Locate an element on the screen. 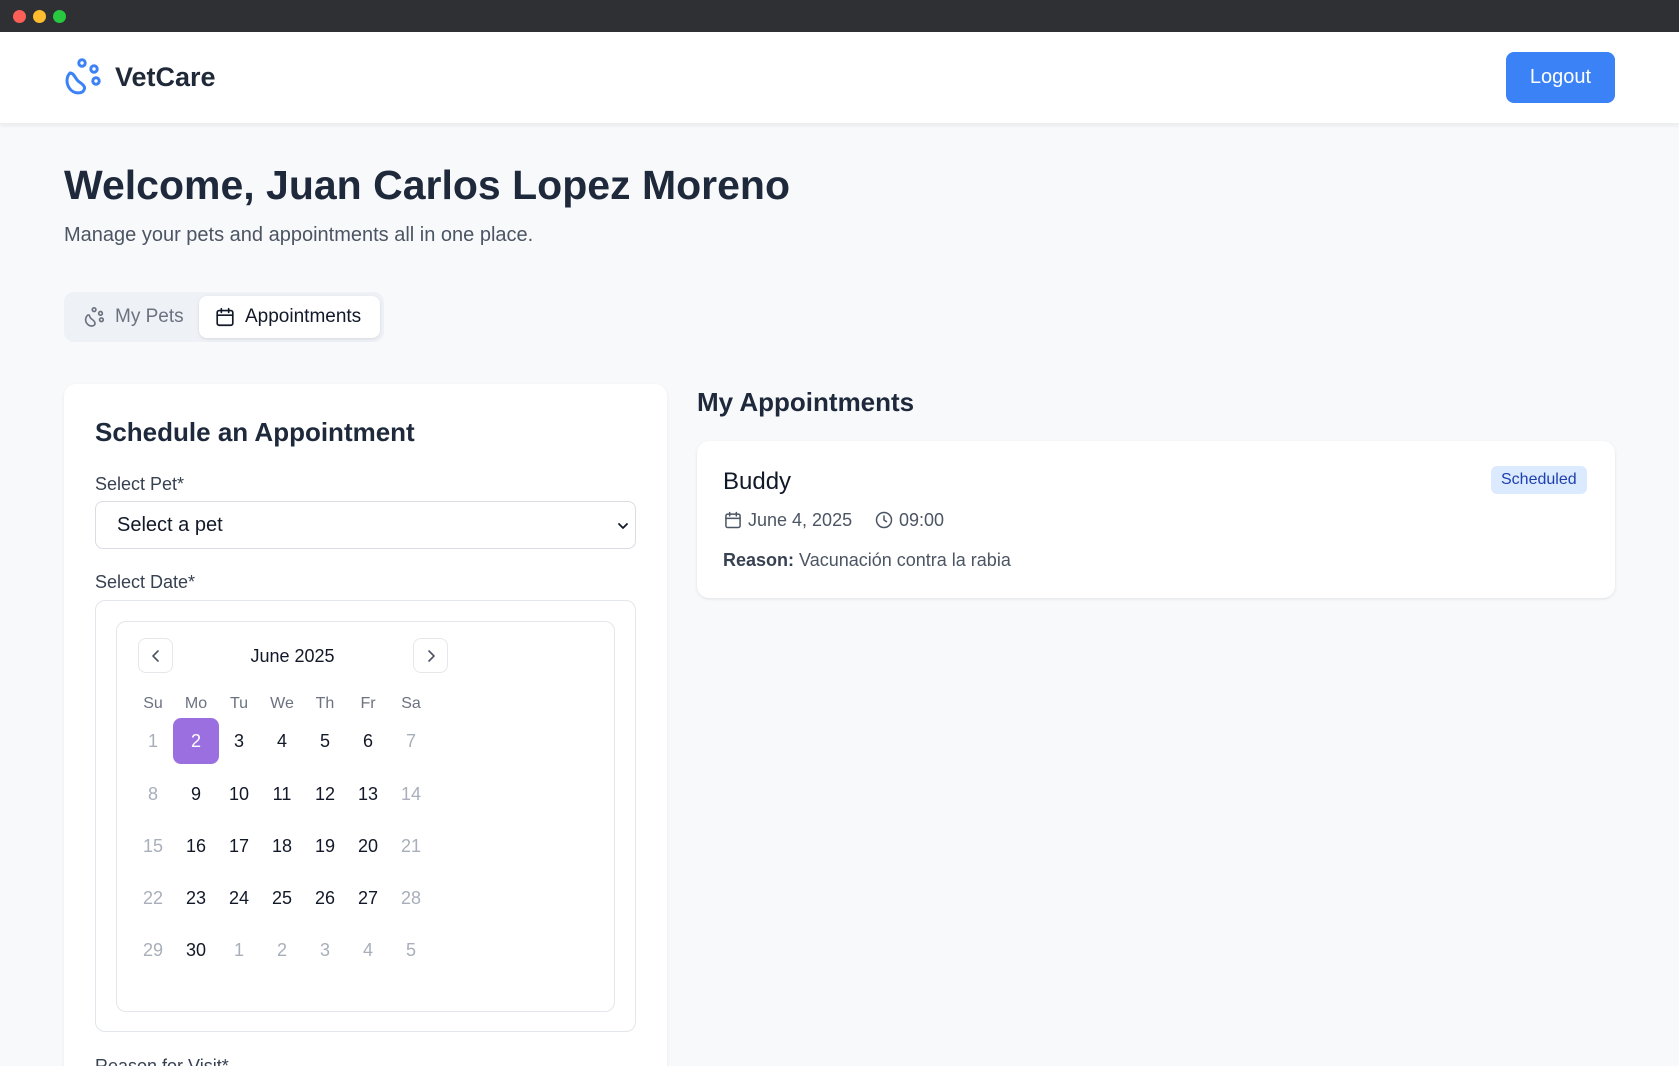 This screenshot has height=1066, width=1679. page-title: Welcome, Juan Carlos Lopez Moreno is located at coordinates (427, 185).